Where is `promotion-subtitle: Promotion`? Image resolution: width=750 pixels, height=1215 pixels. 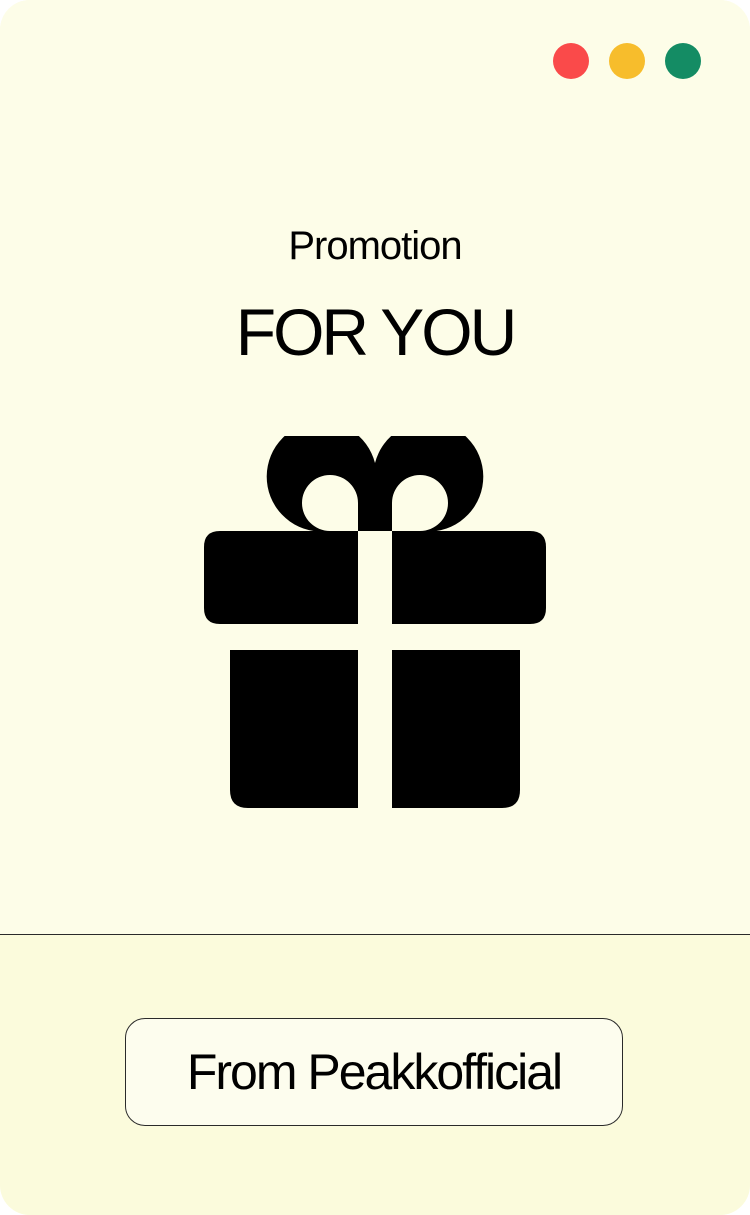 promotion-subtitle: Promotion is located at coordinates (375, 246).